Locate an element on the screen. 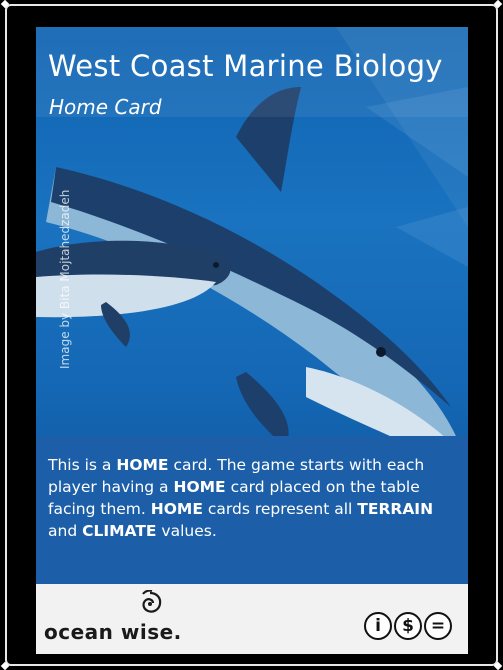 The width and height of the screenshot is (503, 670). ocean-wise-logo-text: ocean wise. is located at coordinates (113, 632).